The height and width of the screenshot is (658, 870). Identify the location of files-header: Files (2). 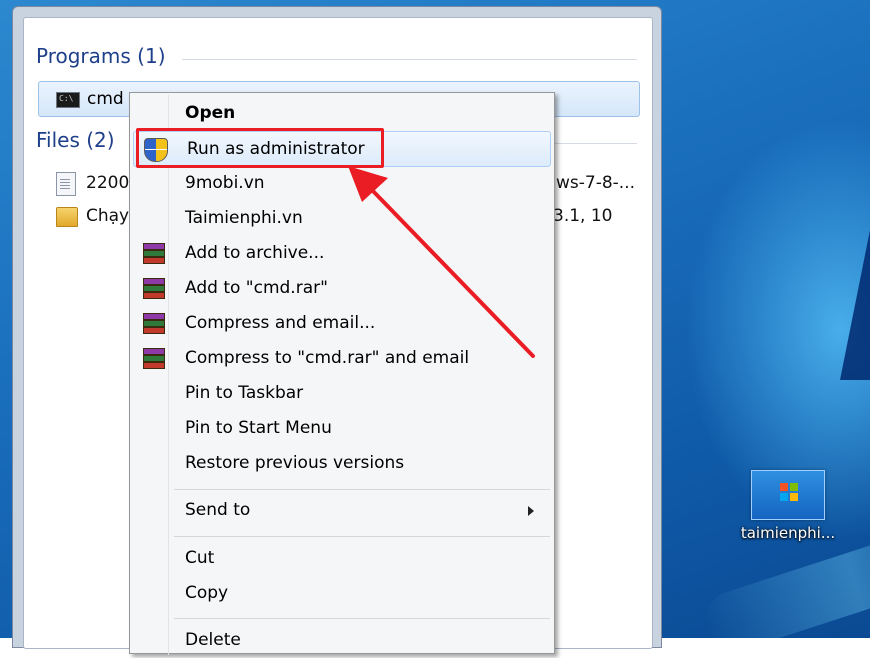
(75, 140).